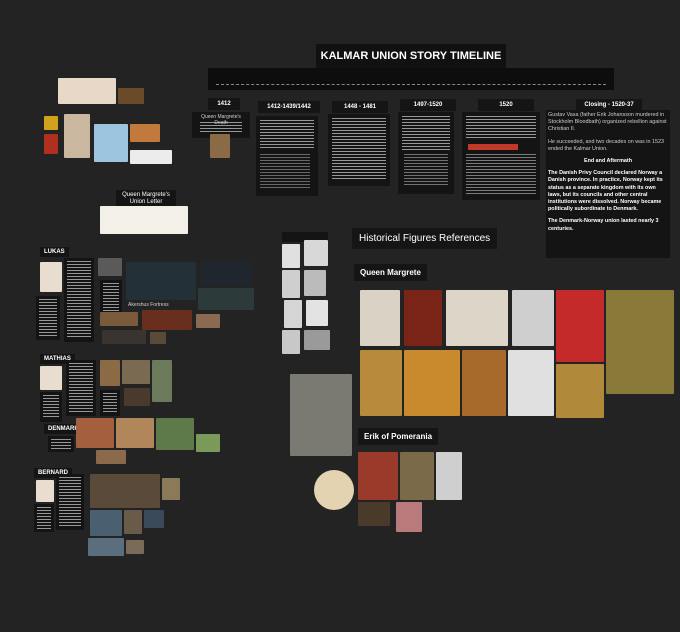 The image size is (680, 632). What do you see at coordinates (171, 489) in the screenshot?
I see `bernard-photo-a` at bounding box center [171, 489].